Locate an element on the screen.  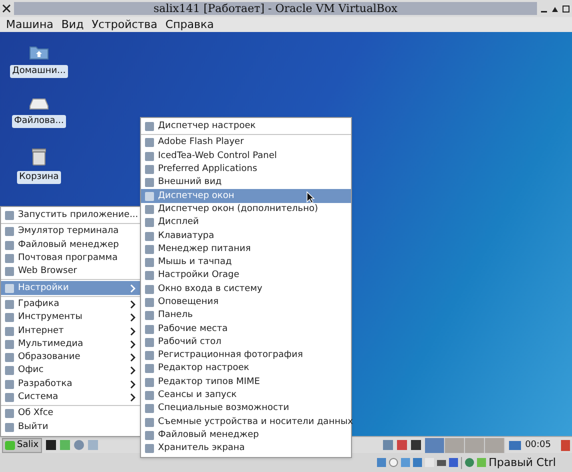
menu-item: Диспетчер окон (дополнительно) is located at coordinates (246, 209).